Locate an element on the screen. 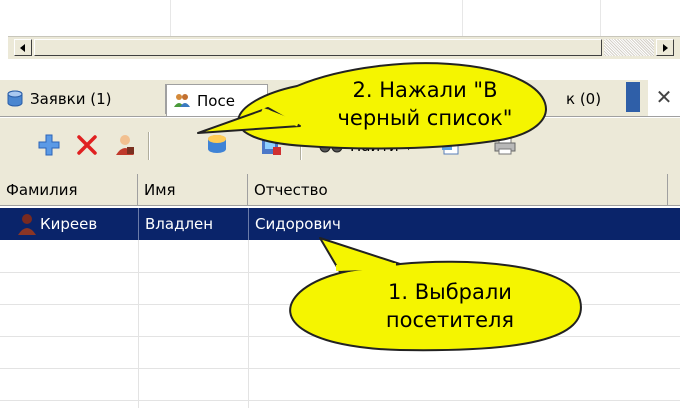 This screenshot has height=408, width=680. document-icon is located at coordinates (450, 145).